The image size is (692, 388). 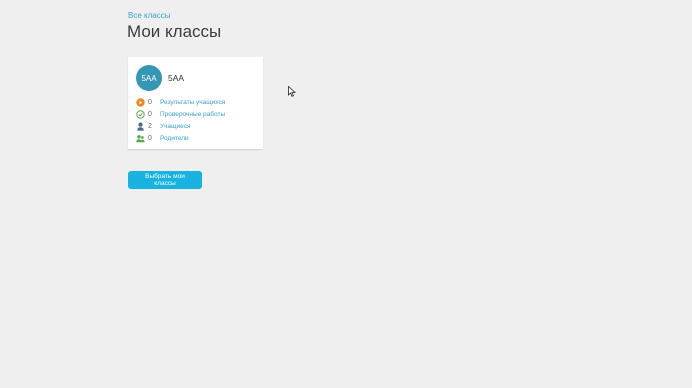 I want to click on page-title: Мои классы, so click(x=174, y=31).